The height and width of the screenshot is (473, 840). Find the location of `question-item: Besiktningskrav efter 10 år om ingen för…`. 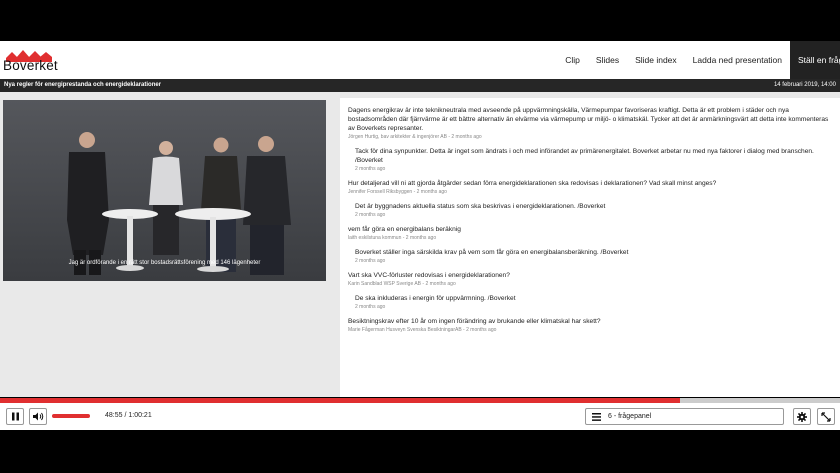

question-item: Besiktningskrav efter 10 år om ingen för… is located at coordinates (592, 325).